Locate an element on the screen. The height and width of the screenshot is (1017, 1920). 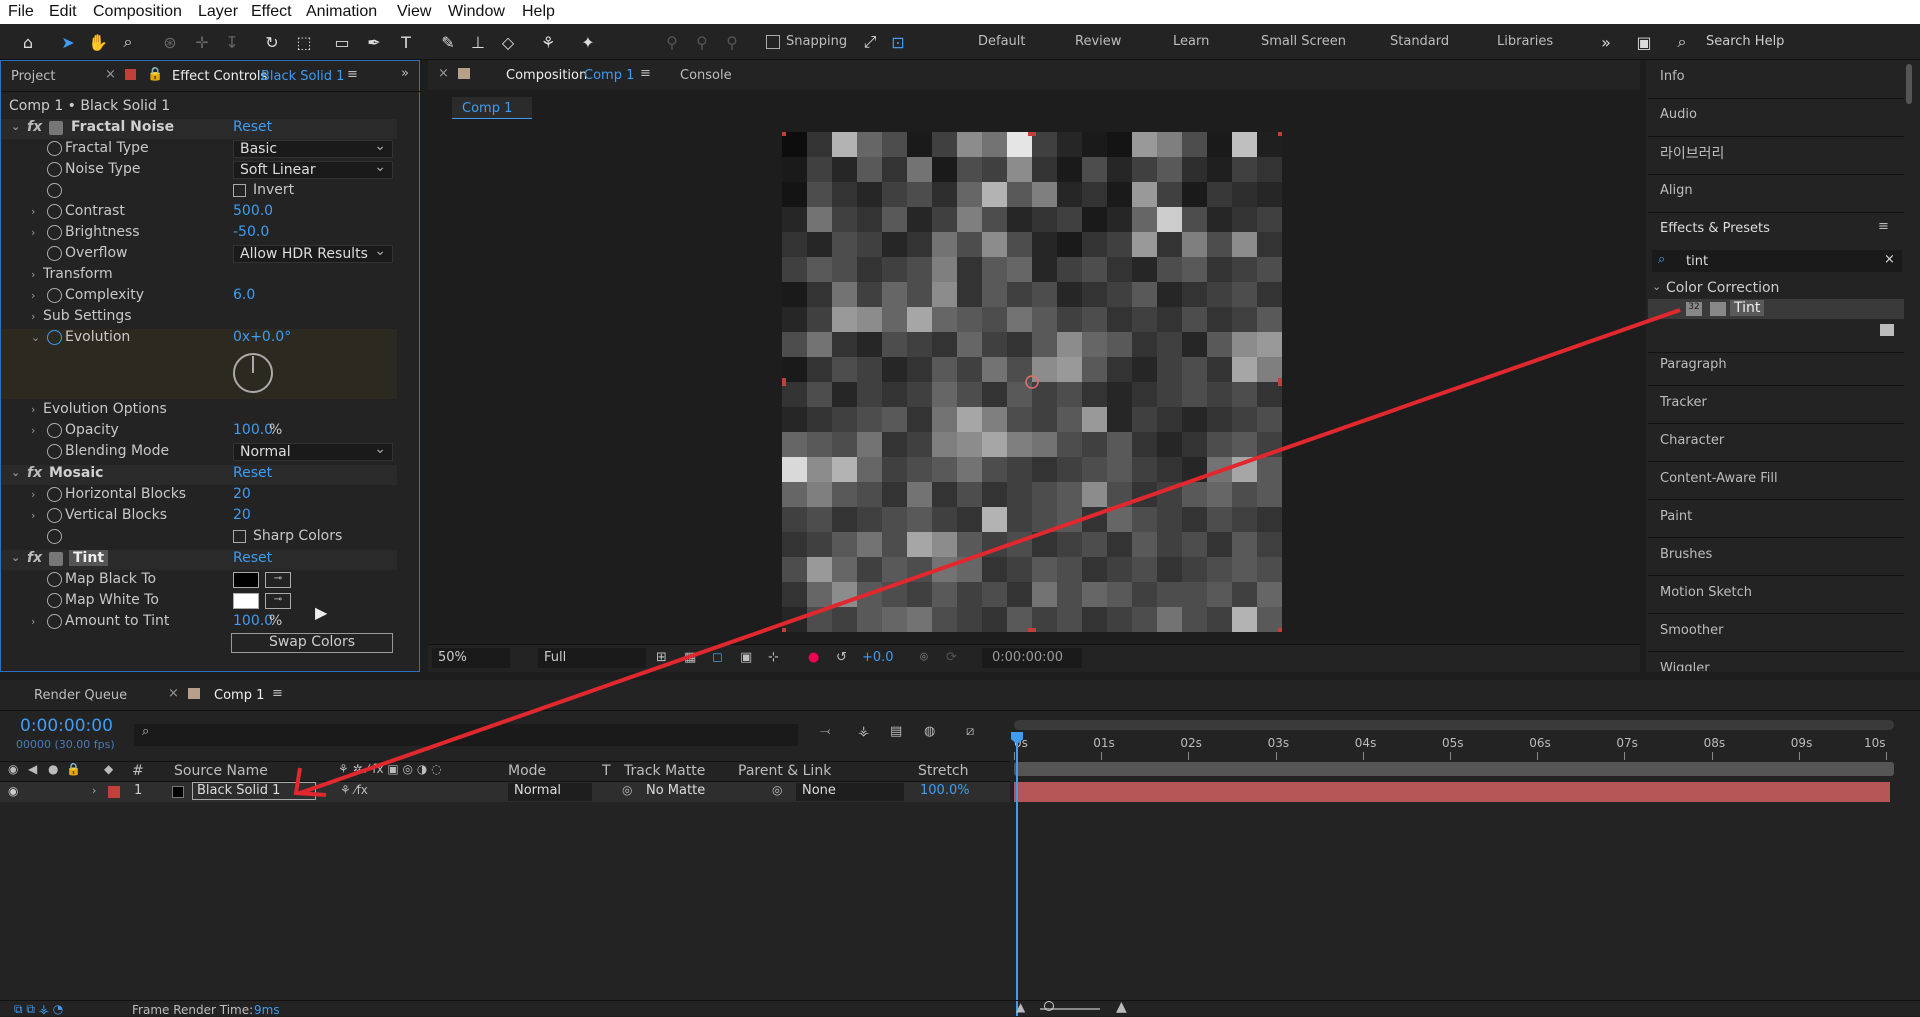
timeline-search-field is located at coordinates (466, 735).